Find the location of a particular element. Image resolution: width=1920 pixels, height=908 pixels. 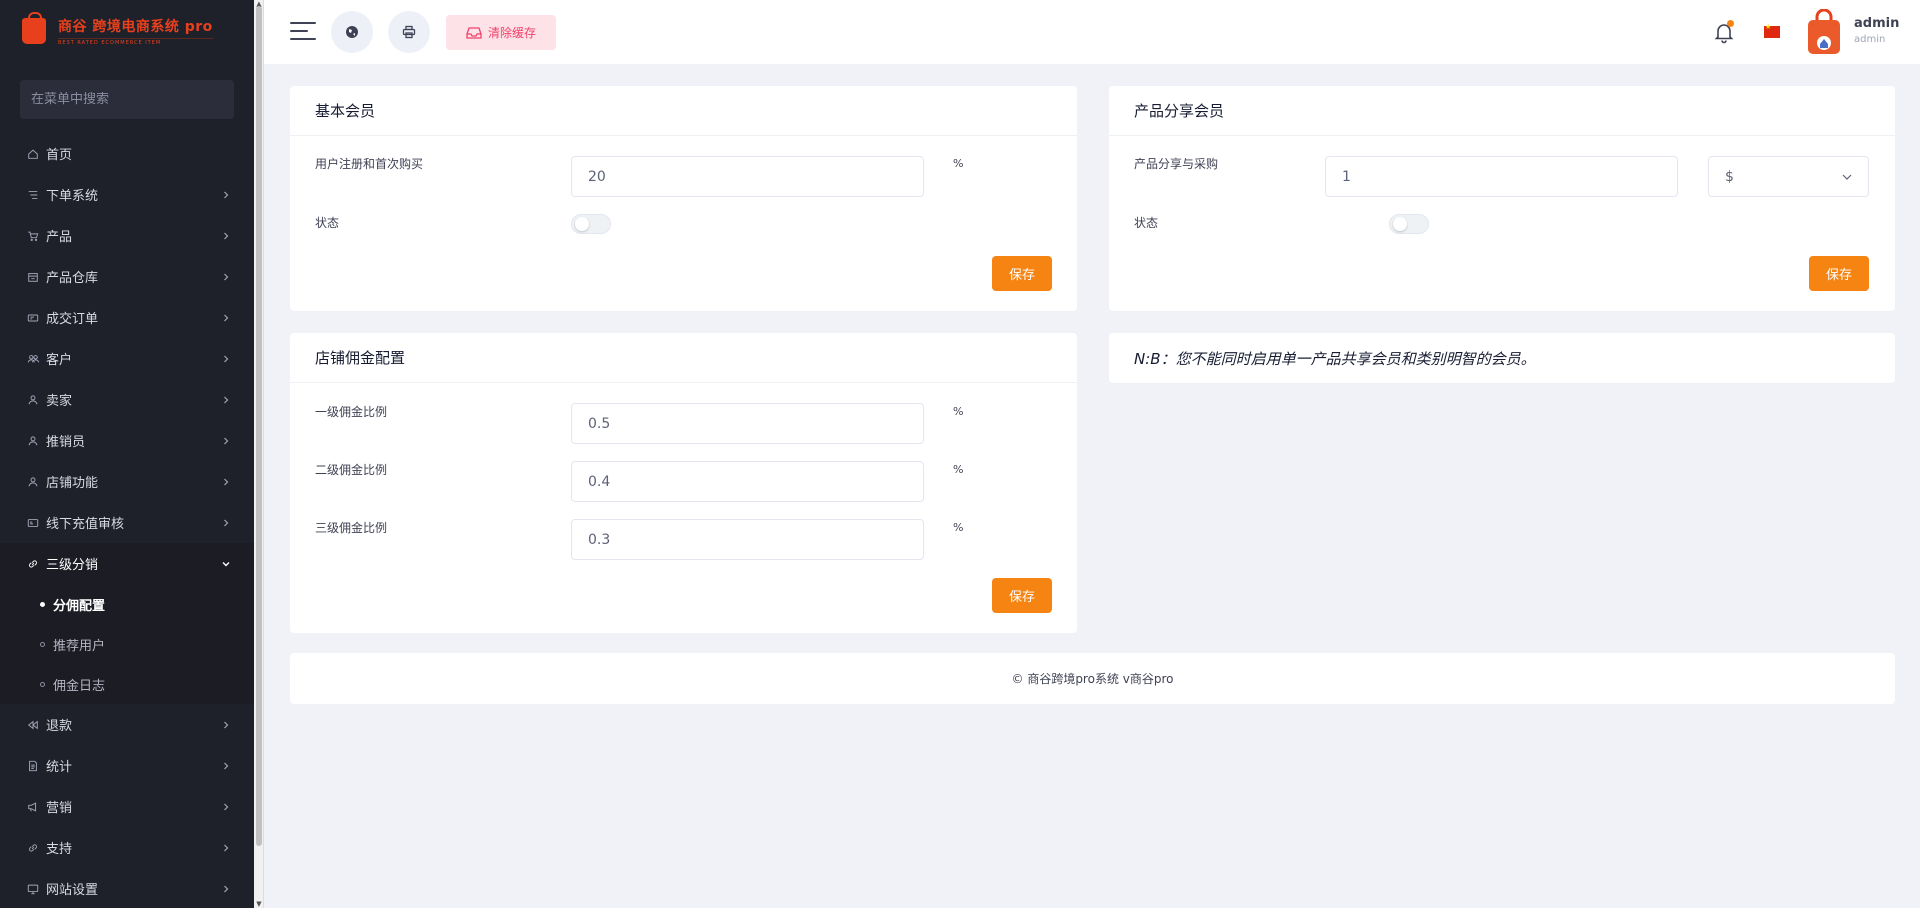

sidebar-item-label: 首页 is located at coordinates (59, 155).